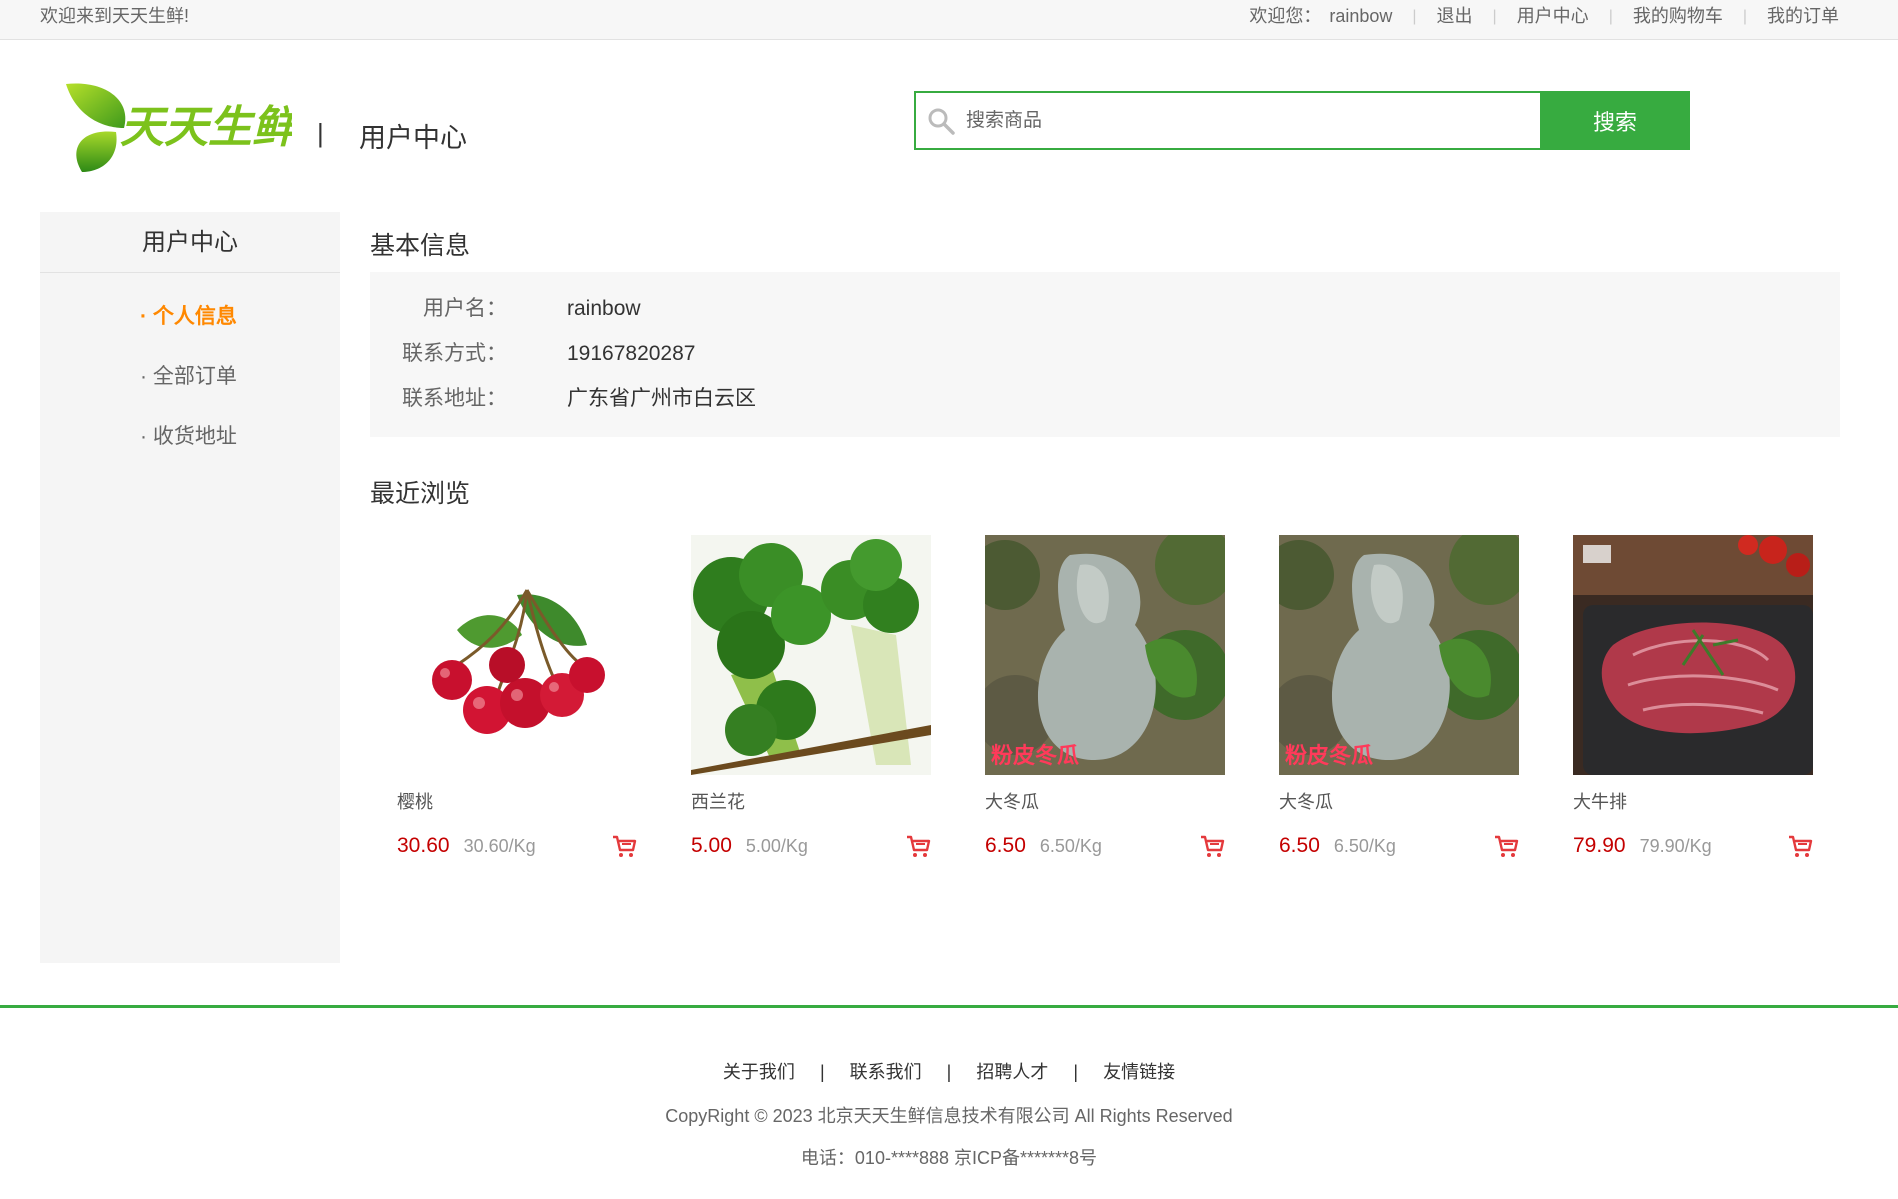 Image resolution: width=1898 pixels, height=1199 pixels. Describe the element at coordinates (1599, 845) in the screenshot. I see `goods-price: 79.90` at that location.